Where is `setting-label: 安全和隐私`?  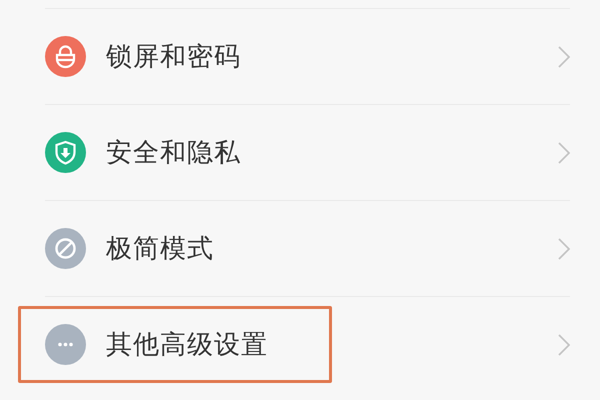 setting-label: 安全和隐私 is located at coordinates (173, 152).